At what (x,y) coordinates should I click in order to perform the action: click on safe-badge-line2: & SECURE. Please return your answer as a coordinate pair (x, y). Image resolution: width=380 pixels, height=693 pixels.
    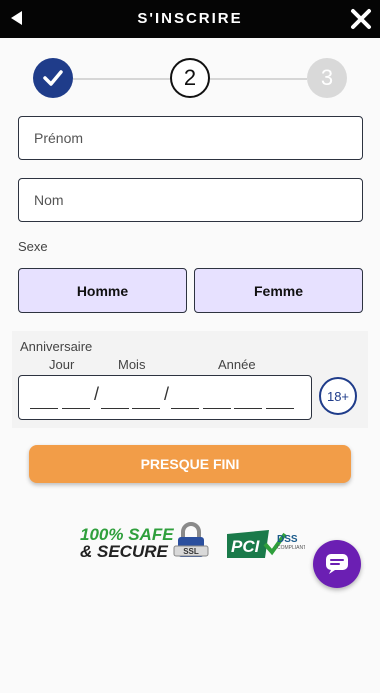
    Looking at the image, I should click on (124, 551).